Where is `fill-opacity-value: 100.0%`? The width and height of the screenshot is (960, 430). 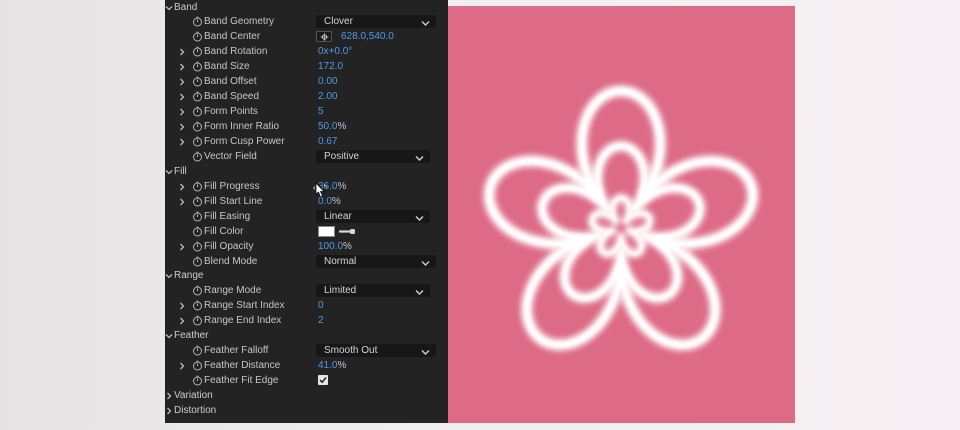
fill-opacity-value: 100.0% is located at coordinates (335, 246).